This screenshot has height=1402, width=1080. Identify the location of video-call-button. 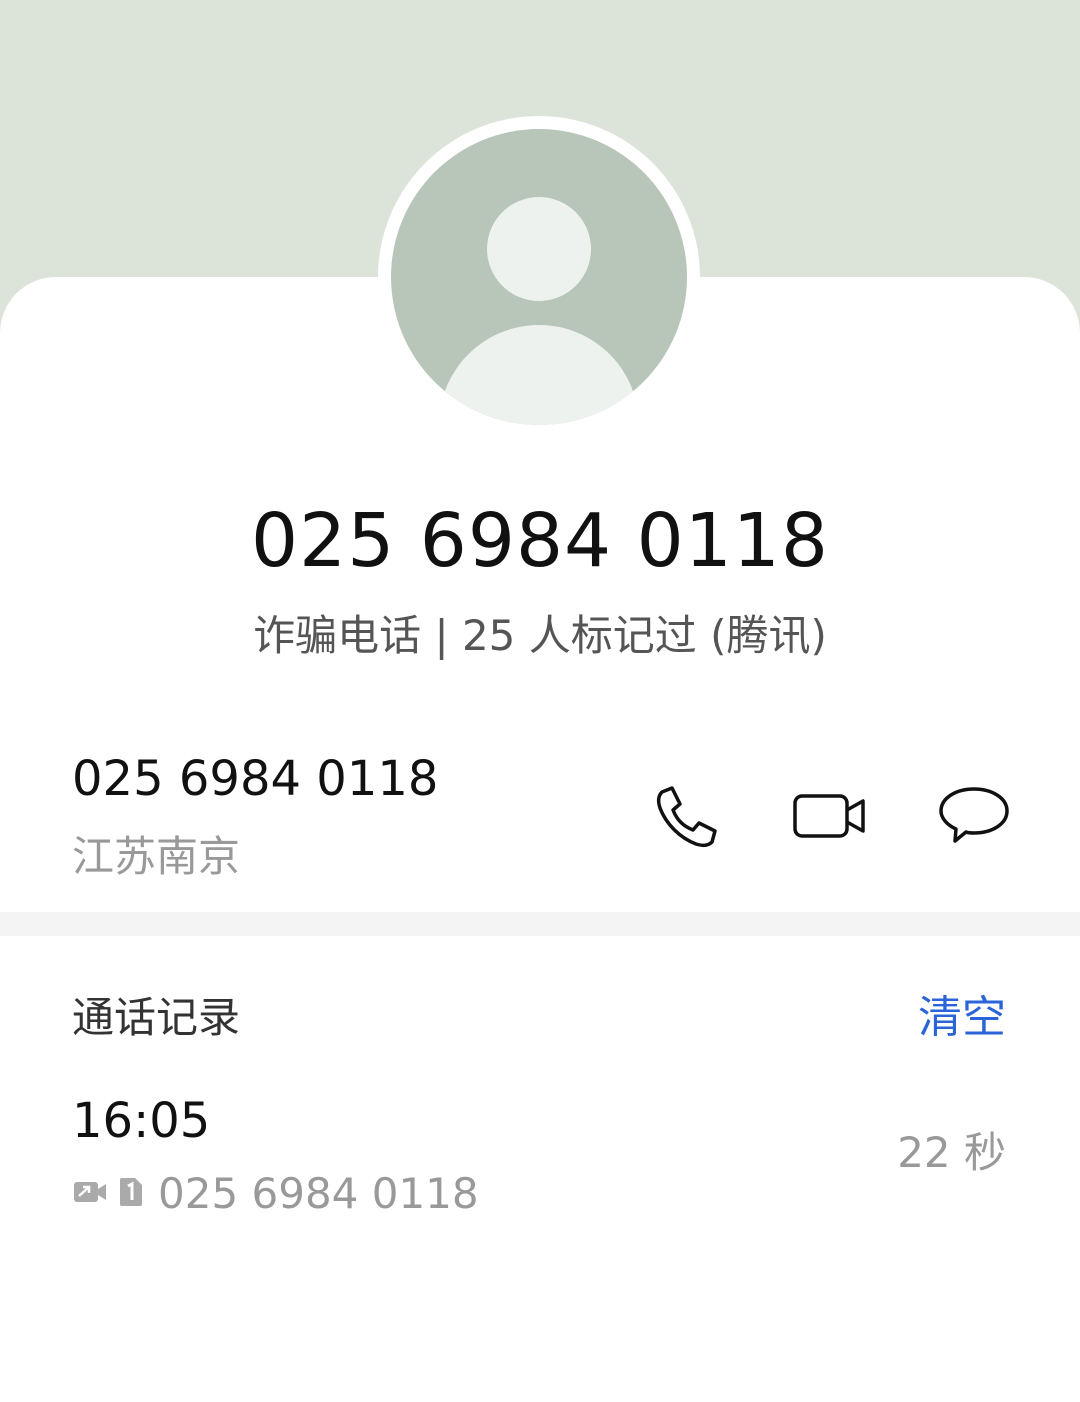
(830, 816).